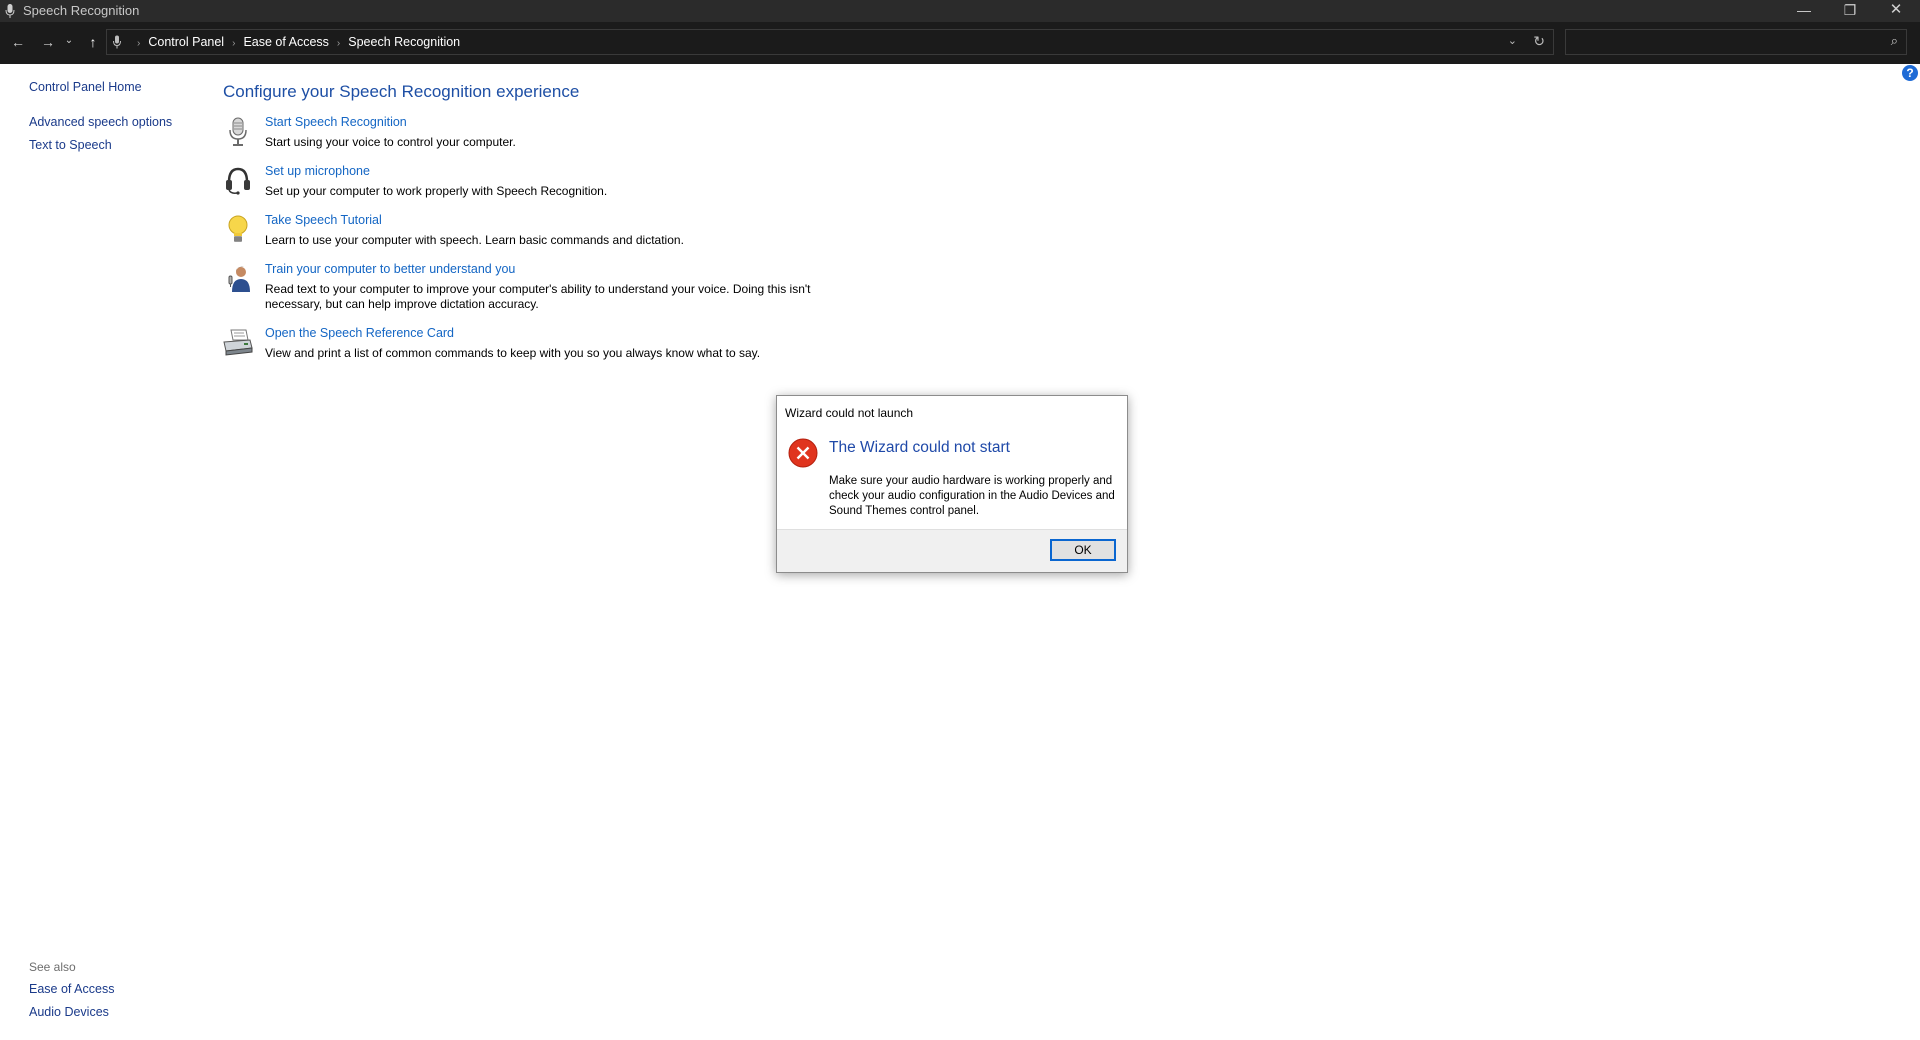  I want to click on text-to-speech-link: Text to Speech, so click(70, 145).